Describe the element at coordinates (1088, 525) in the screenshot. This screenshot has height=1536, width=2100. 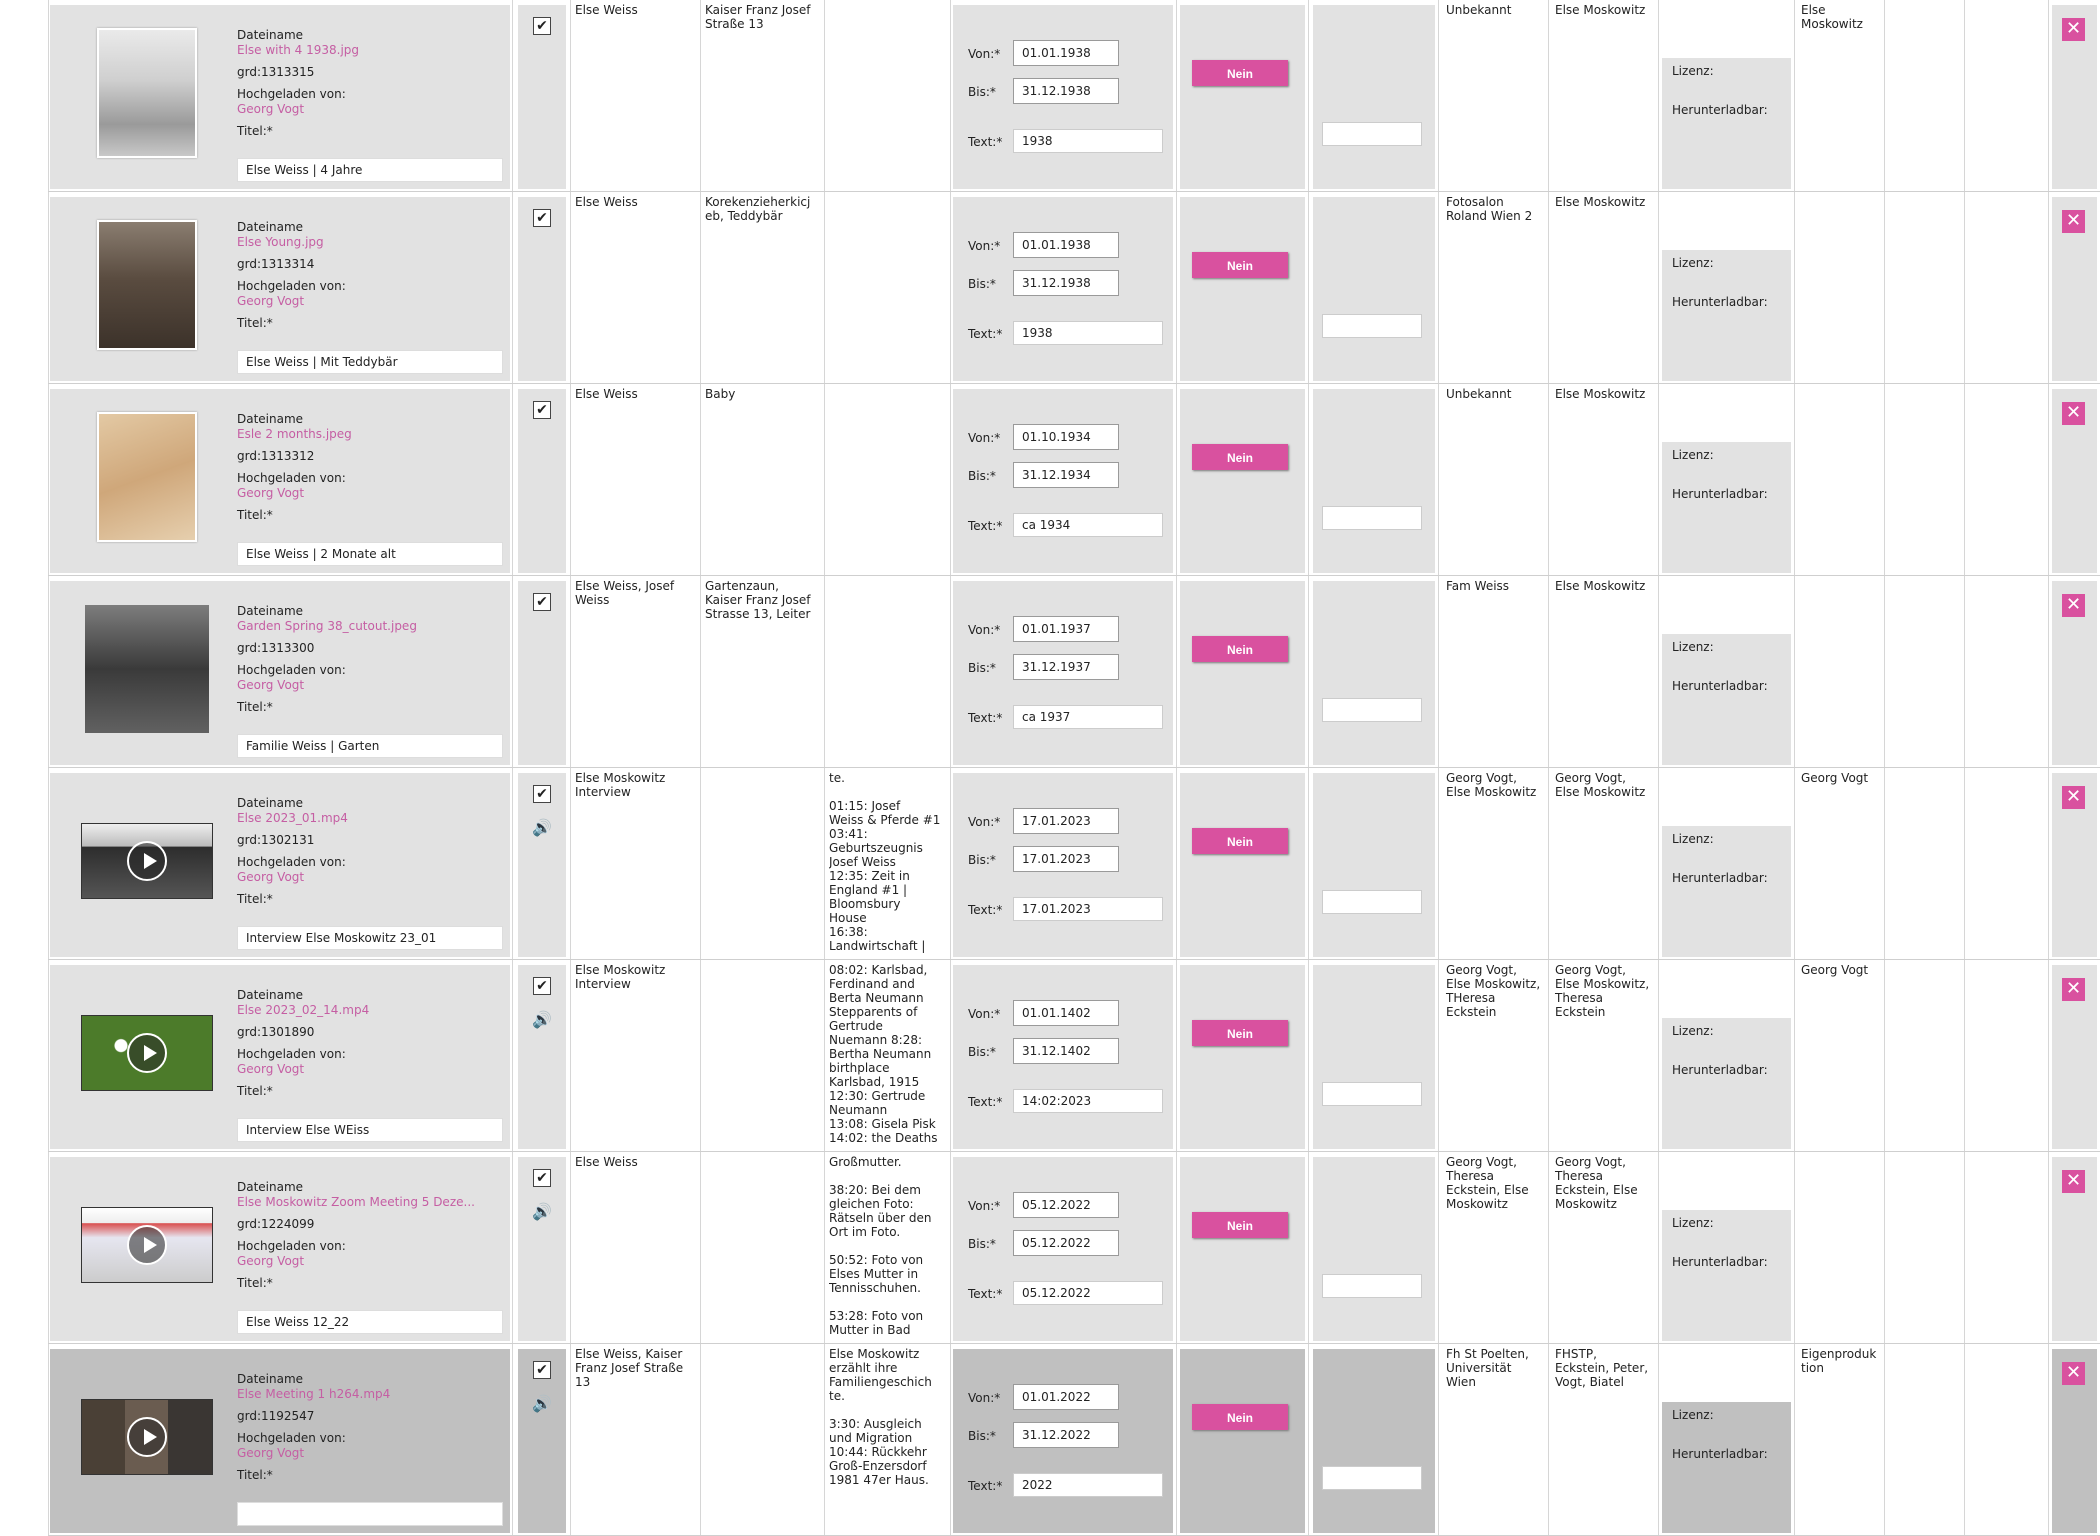
I see `date-text-input: ca 1934` at that location.